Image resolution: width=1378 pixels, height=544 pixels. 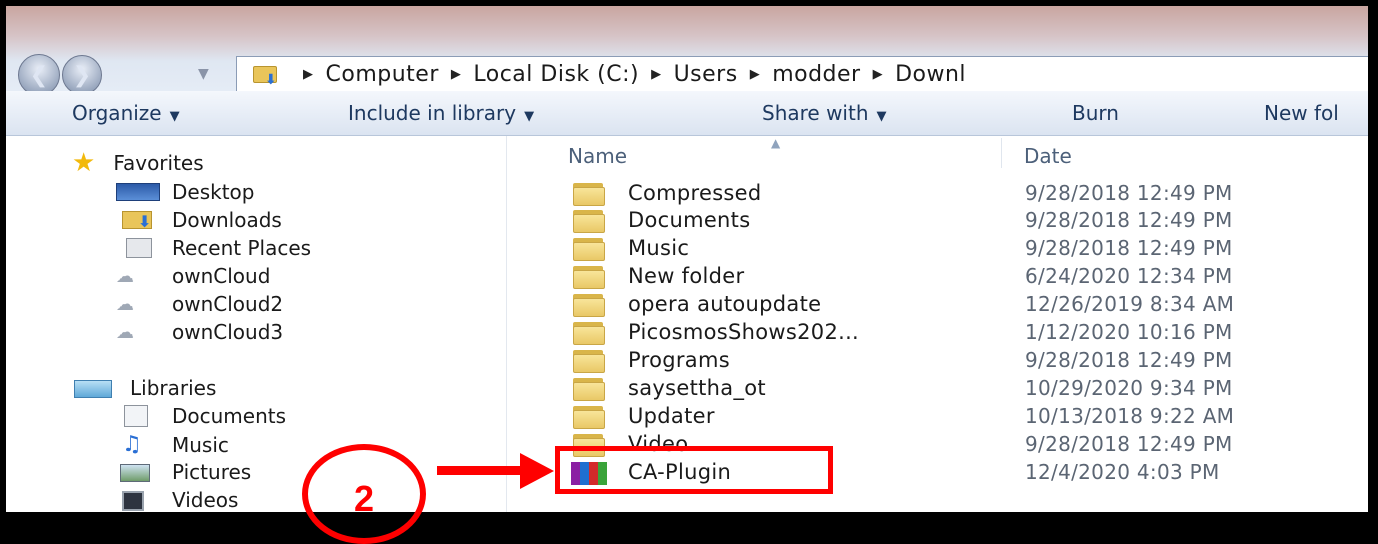 I want to click on arrow-right-icon, so click(x=537, y=471).